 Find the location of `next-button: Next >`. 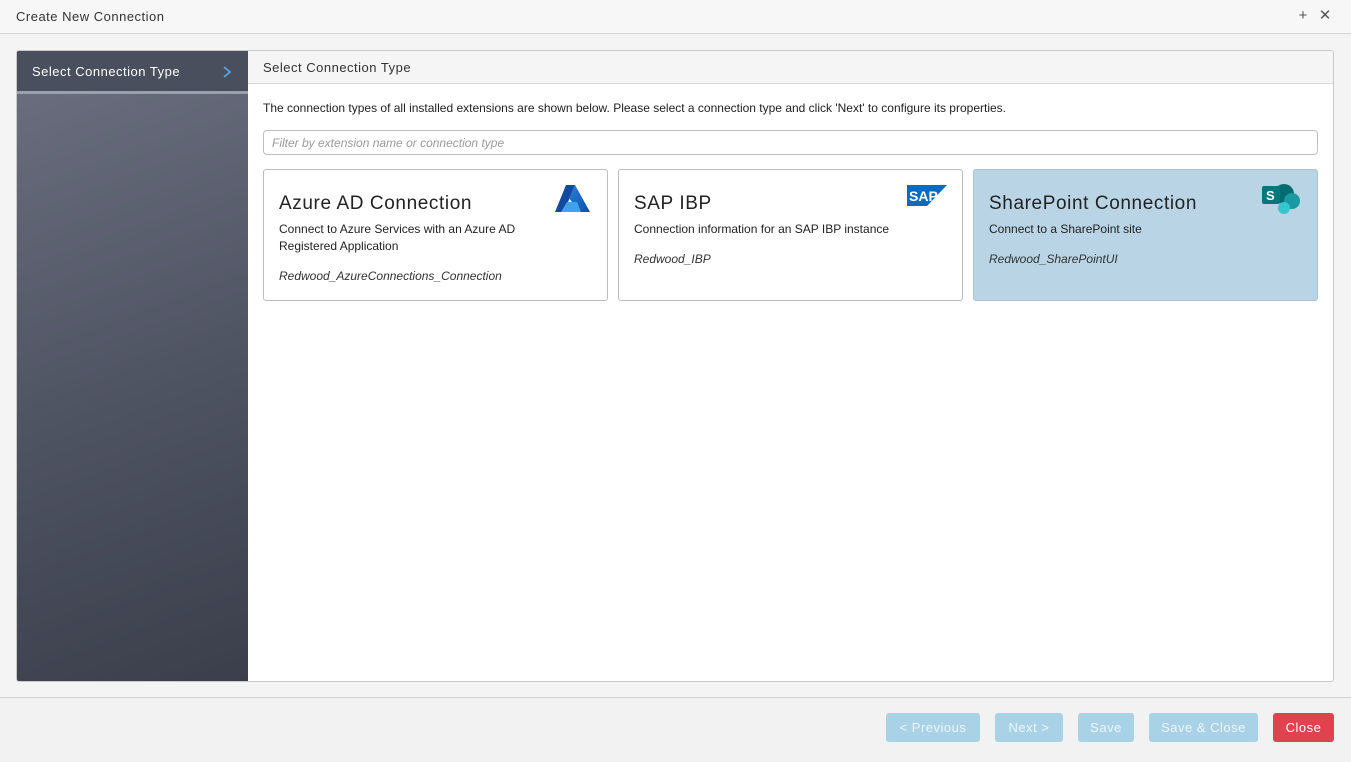

next-button: Next > is located at coordinates (1029, 727).